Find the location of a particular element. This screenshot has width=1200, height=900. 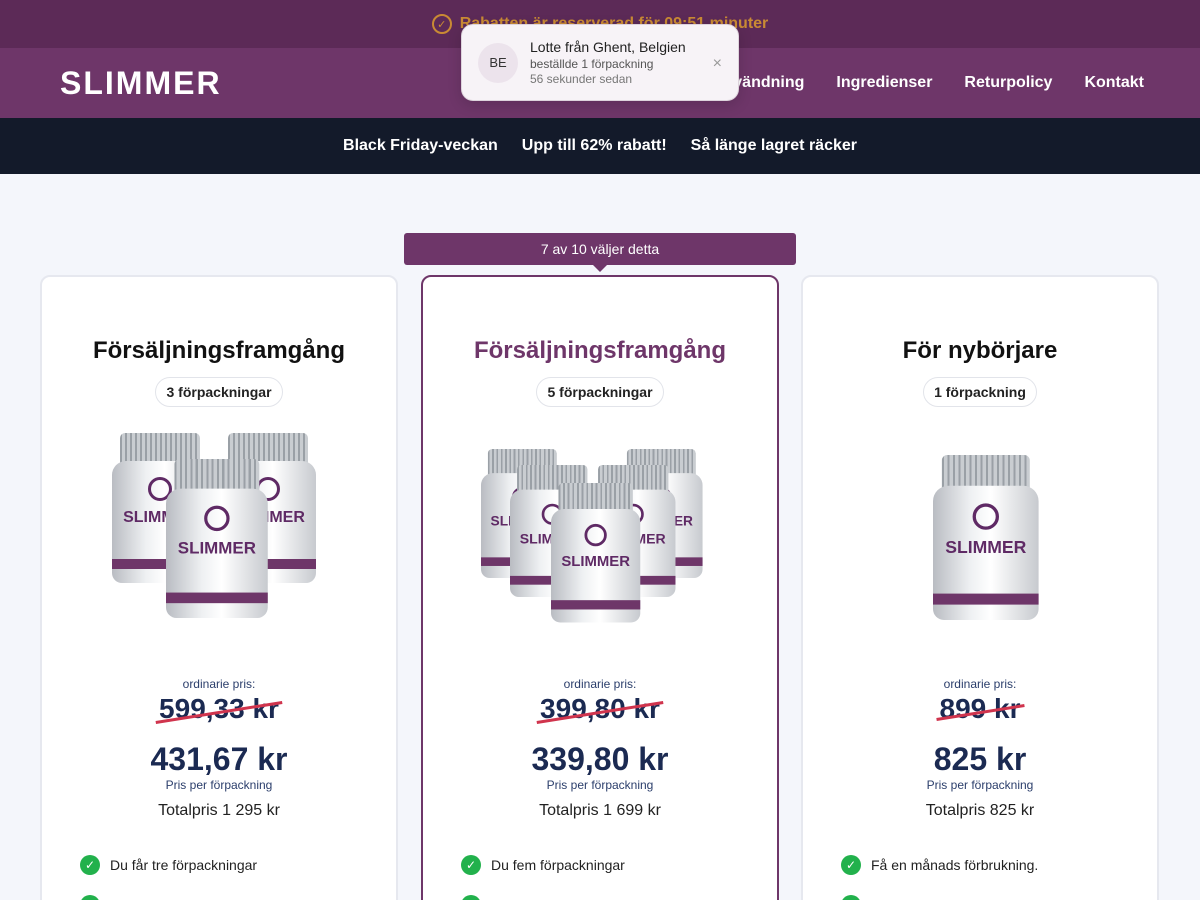

discount-badge-icon: ✓ is located at coordinates (441, 24).